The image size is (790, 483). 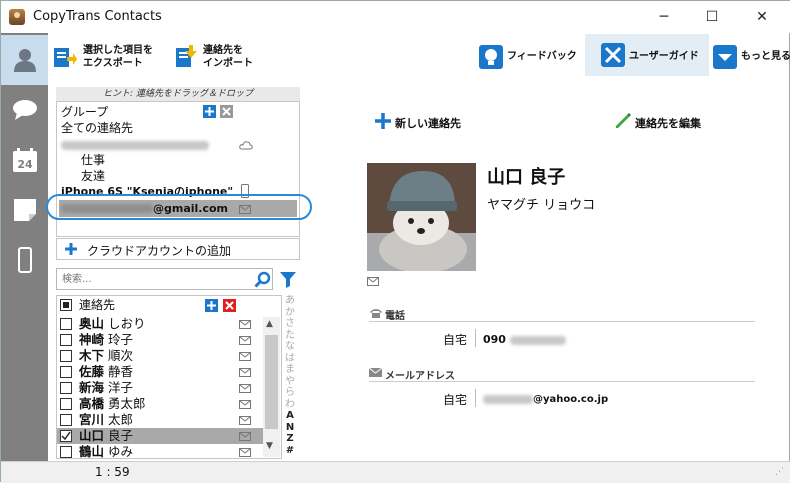 What do you see at coordinates (160, 388) in the screenshot?
I see `list-item: 新海 洋子` at bounding box center [160, 388].